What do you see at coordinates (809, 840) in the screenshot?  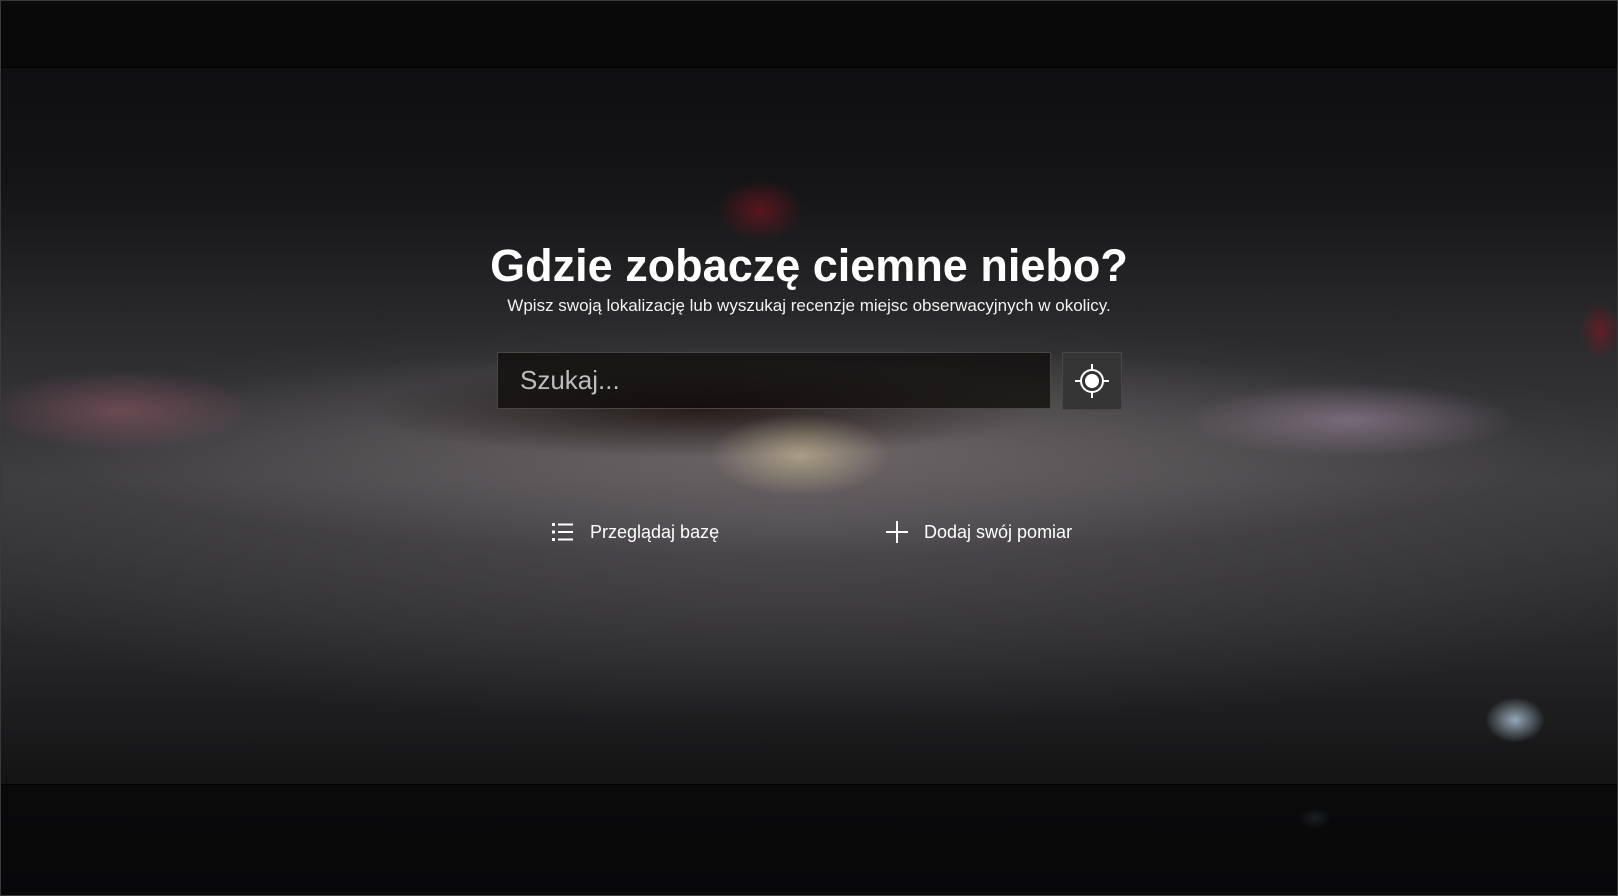 I see `bottom-bar` at bounding box center [809, 840].